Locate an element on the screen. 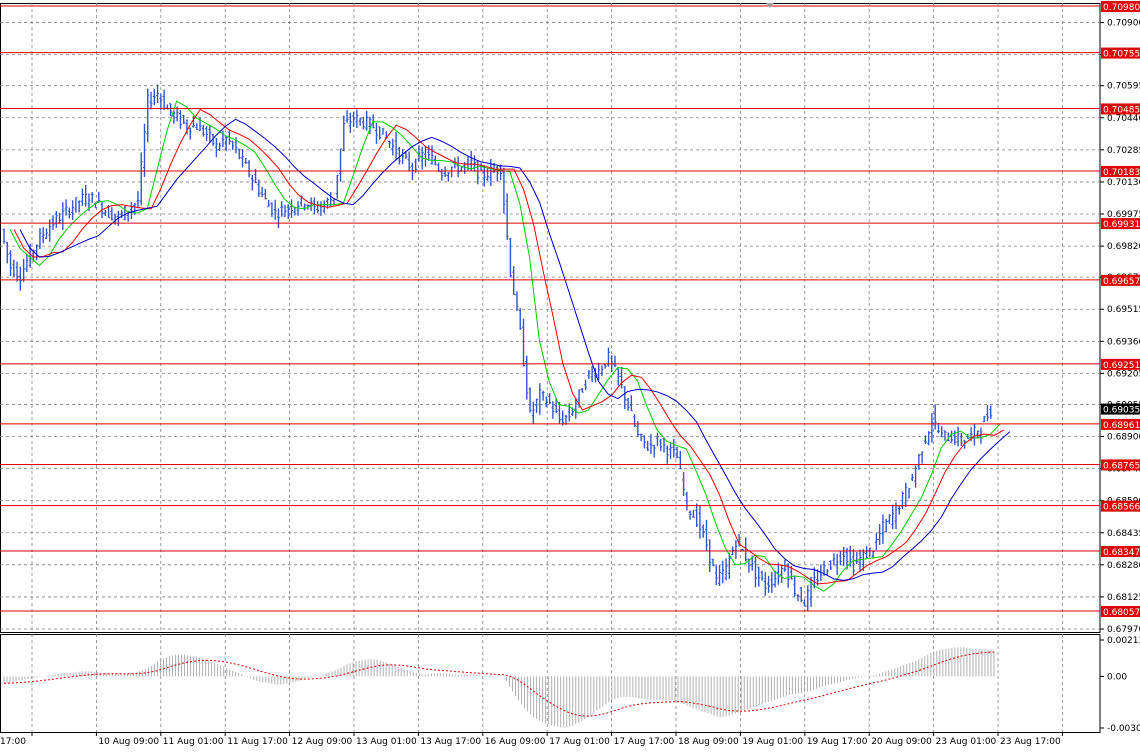 The image size is (1140, 754). y-tick-label: 0.68435 is located at coordinates (1123, 534).